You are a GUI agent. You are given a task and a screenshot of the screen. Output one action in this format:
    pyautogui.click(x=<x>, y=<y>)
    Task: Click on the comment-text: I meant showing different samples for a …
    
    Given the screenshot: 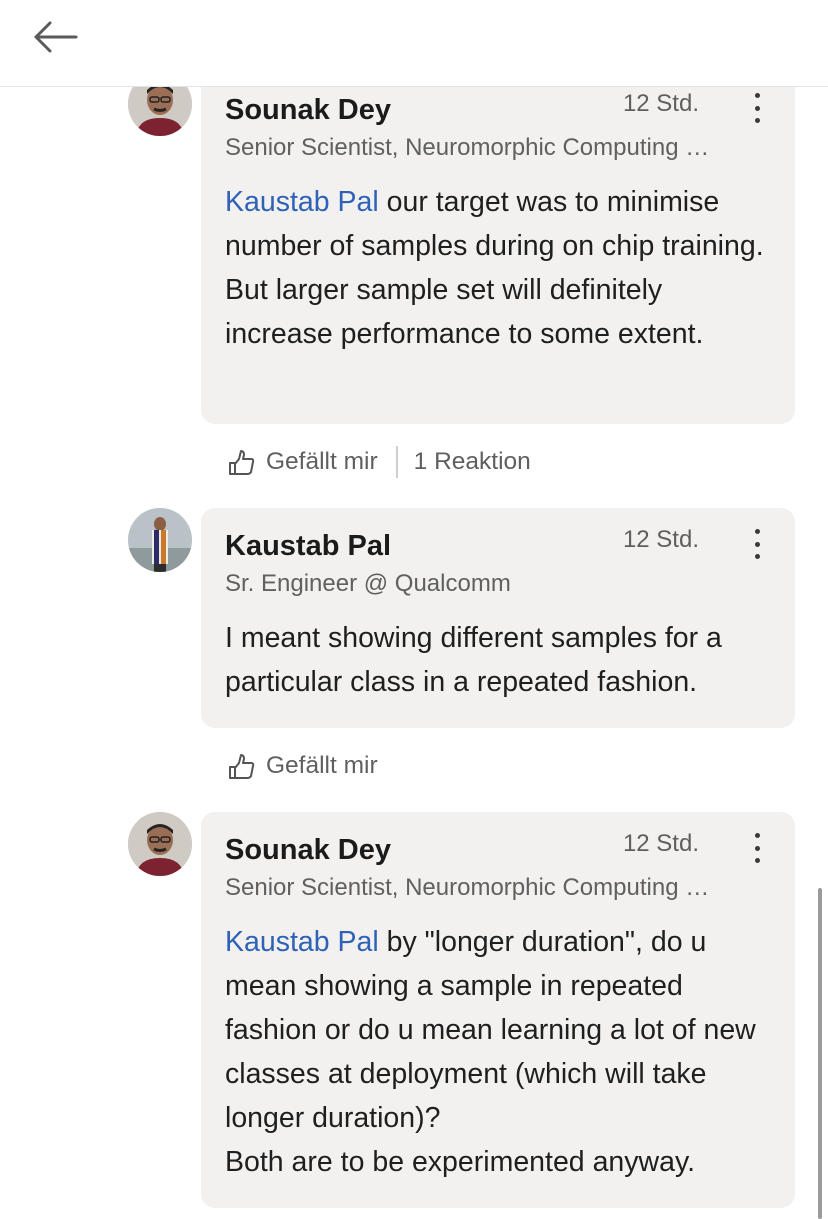 What is the action you would take?
    pyautogui.click(x=473, y=660)
    